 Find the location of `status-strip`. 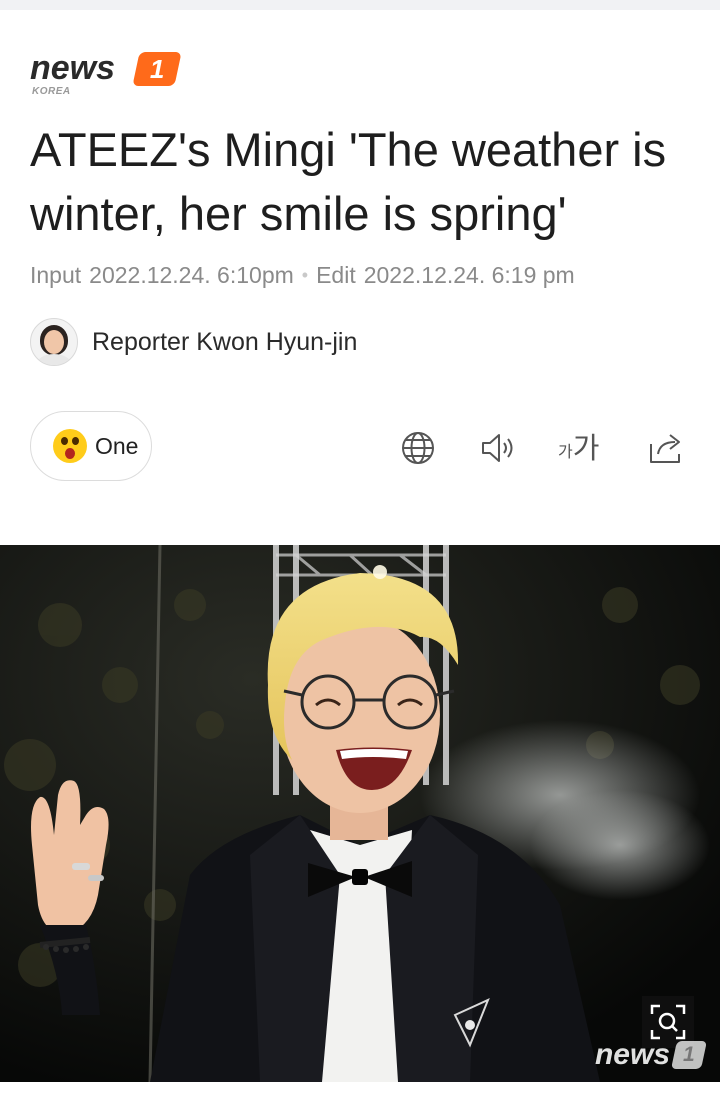

status-strip is located at coordinates (360, 5).